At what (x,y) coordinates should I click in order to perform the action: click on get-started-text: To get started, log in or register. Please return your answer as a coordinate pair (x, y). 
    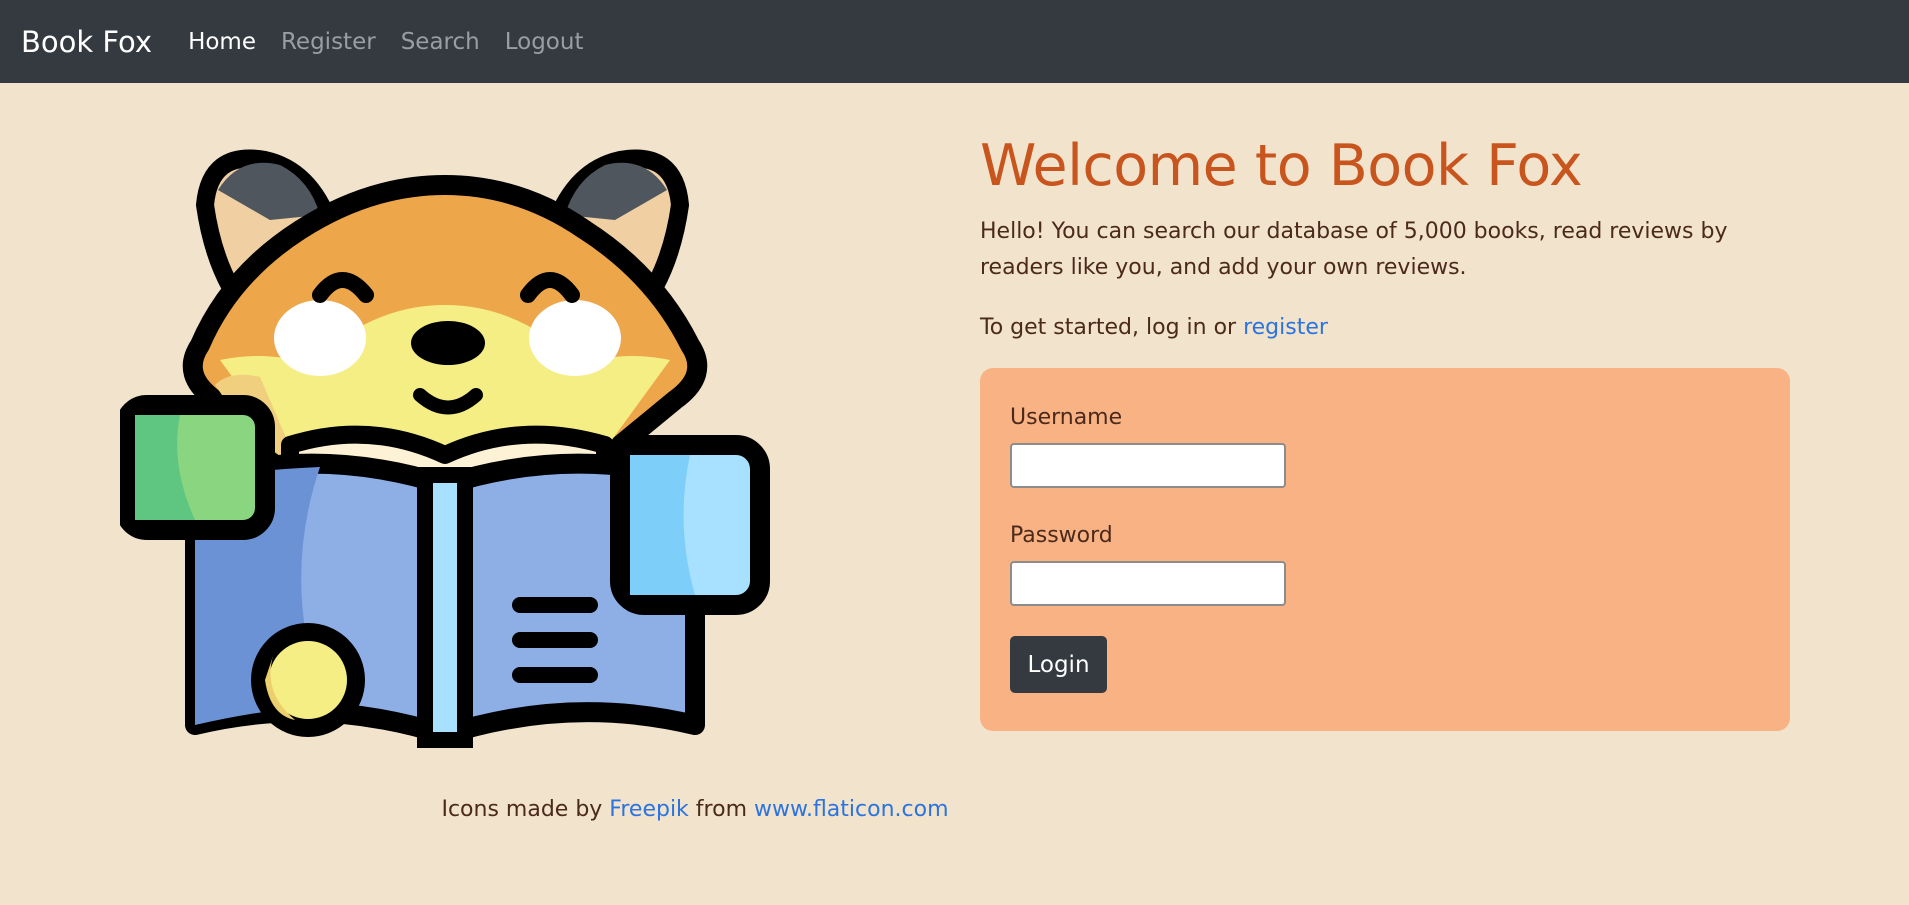
    Looking at the image, I should click on (1385, 328).